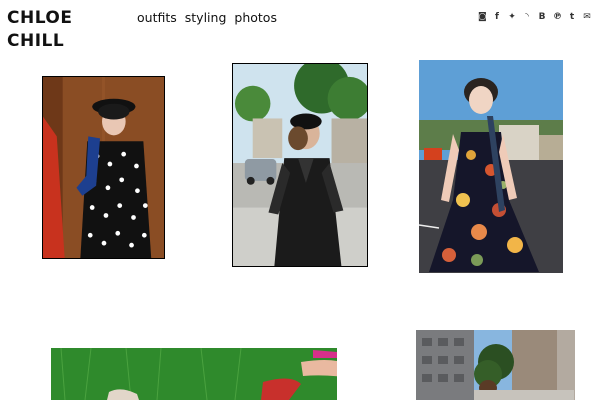 This screenshot has height=400, width=600. What do you see at coordinates (40, 18) in the screenshot?
I see `site-title-line1: CHLOE` at bounding box center [40, 18].